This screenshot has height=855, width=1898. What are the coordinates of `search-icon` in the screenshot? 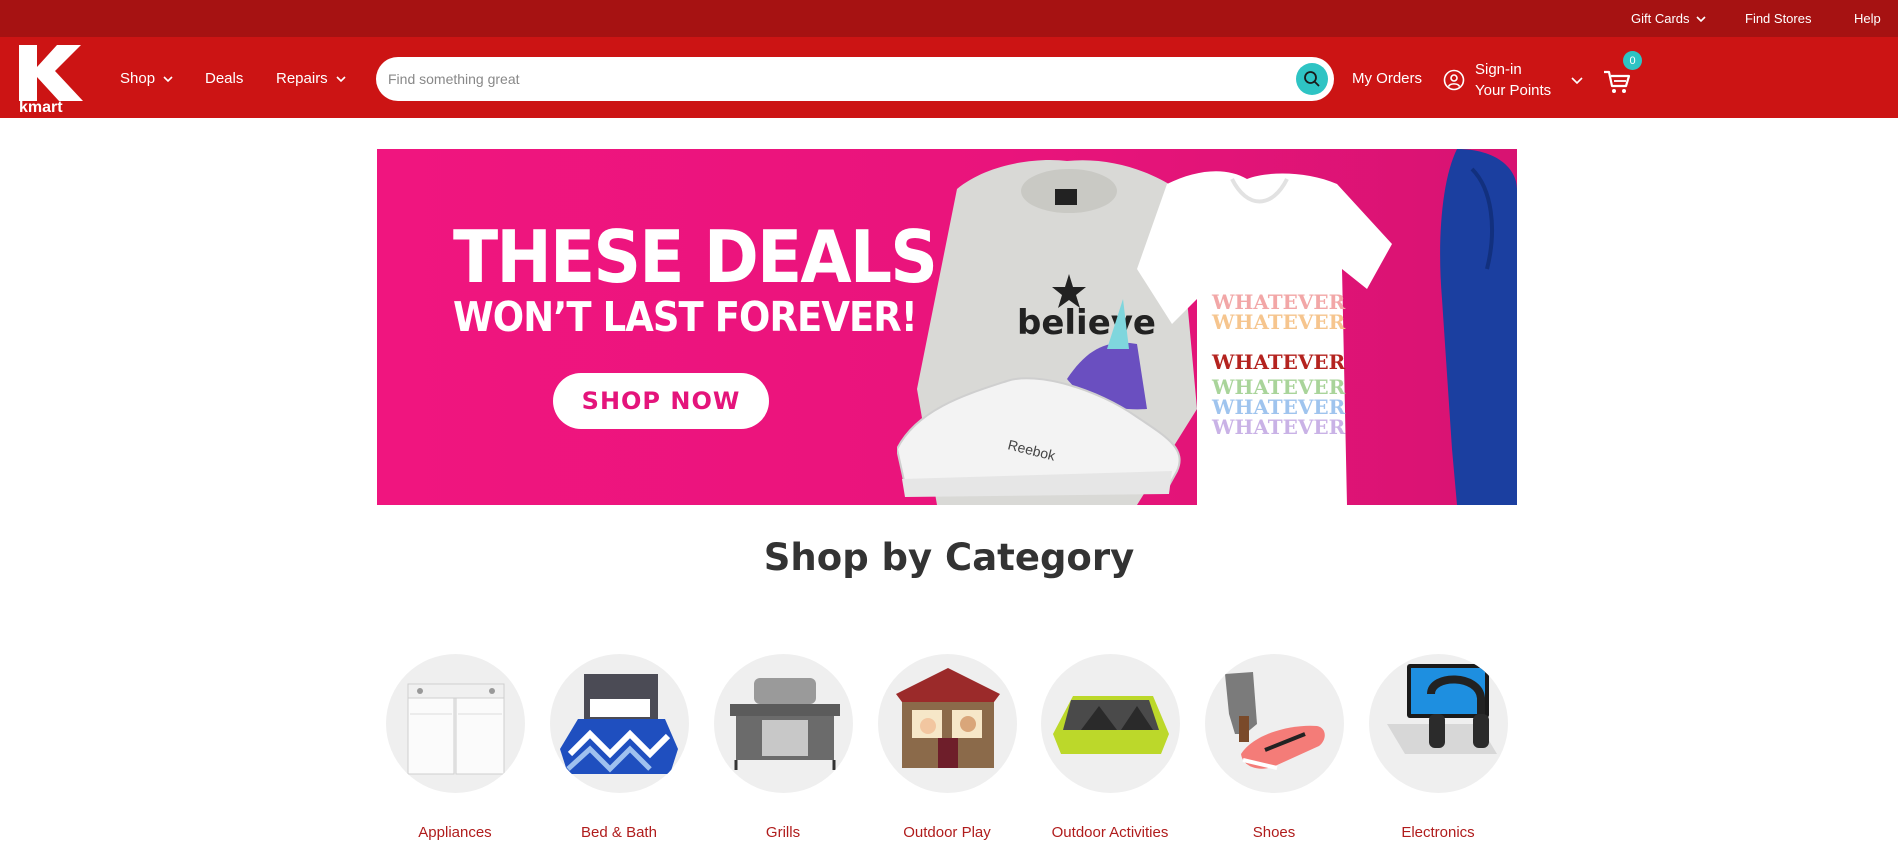 It's located at (1312, 79).